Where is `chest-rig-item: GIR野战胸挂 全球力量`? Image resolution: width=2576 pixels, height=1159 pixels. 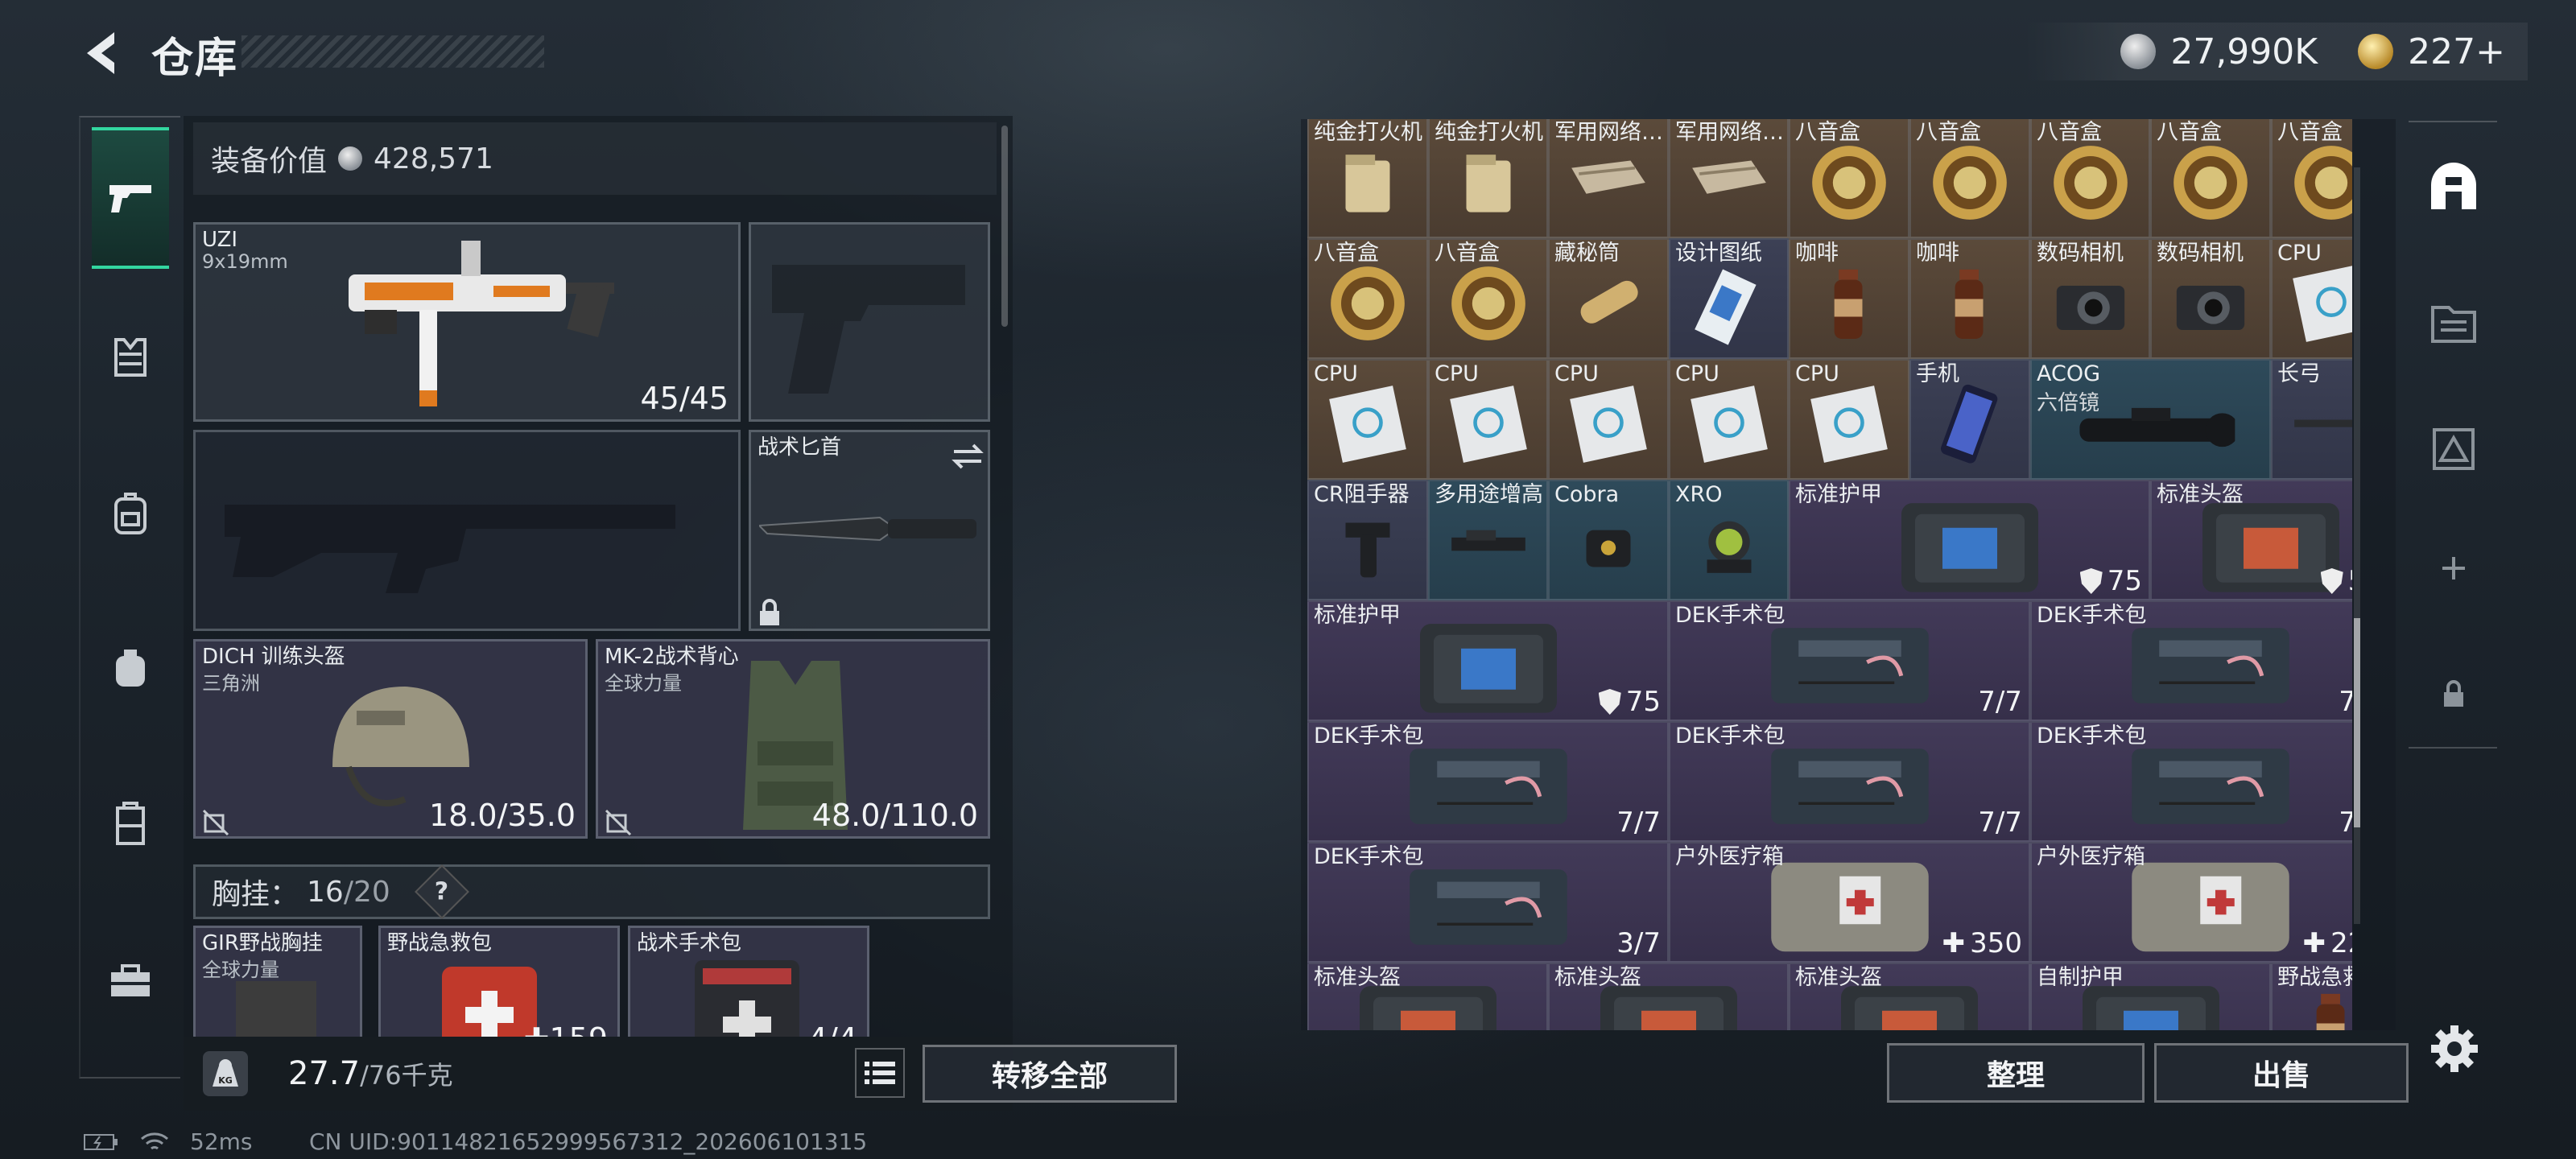
chest-rig-item: GIR野战胸挂 全球力量 is located at coordinates (277, 981).